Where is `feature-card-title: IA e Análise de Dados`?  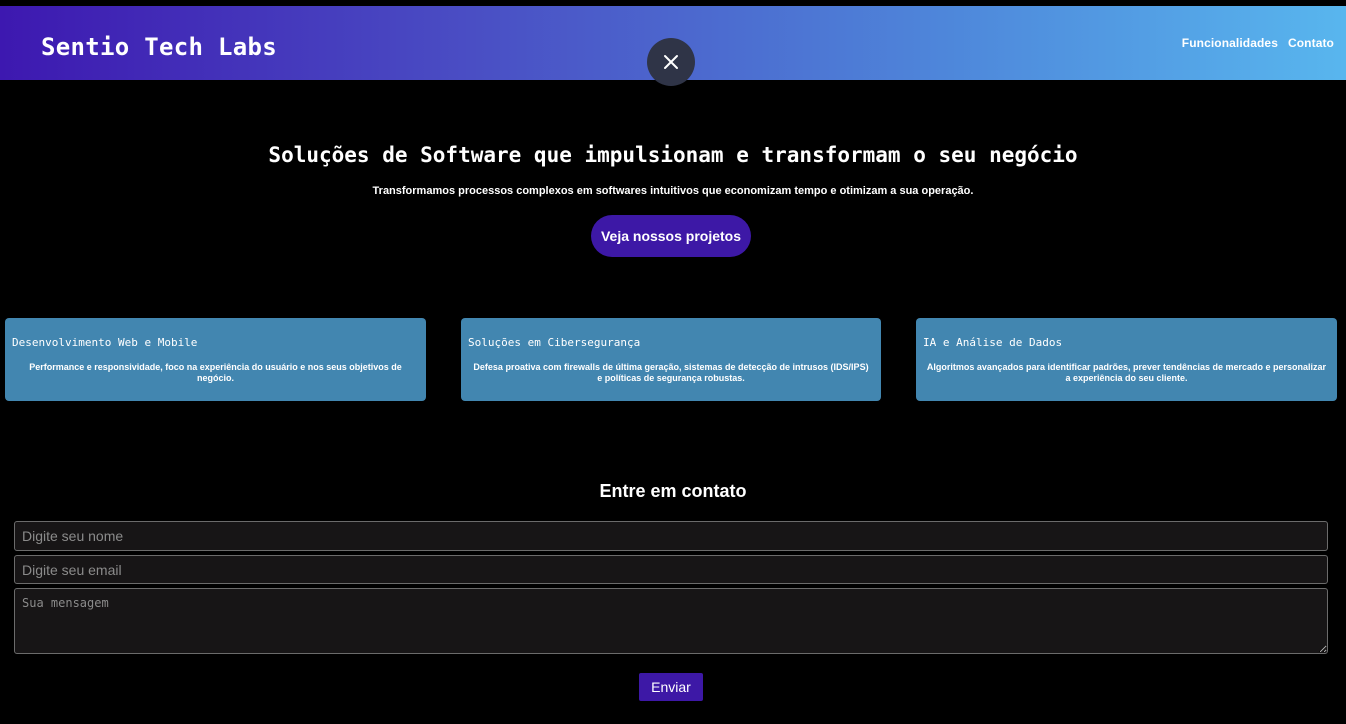 feature-card-title: IA e Análise de Dados is located at coordinates (993, 342).